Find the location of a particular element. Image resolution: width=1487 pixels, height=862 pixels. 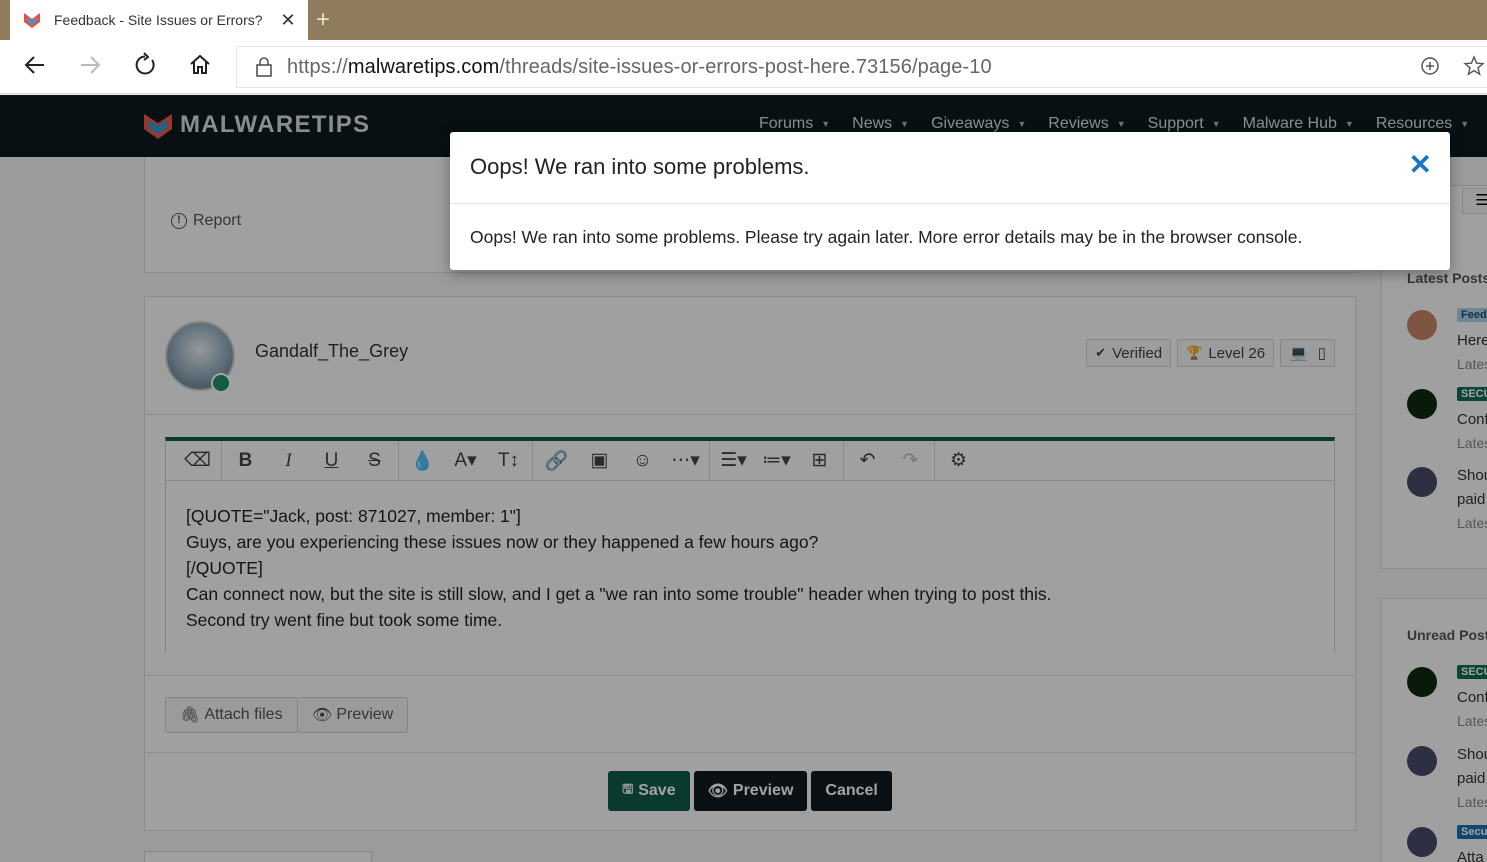

dialog-header: Oops! We ran into some problems. ✕ is located at coordinates (950, 168).